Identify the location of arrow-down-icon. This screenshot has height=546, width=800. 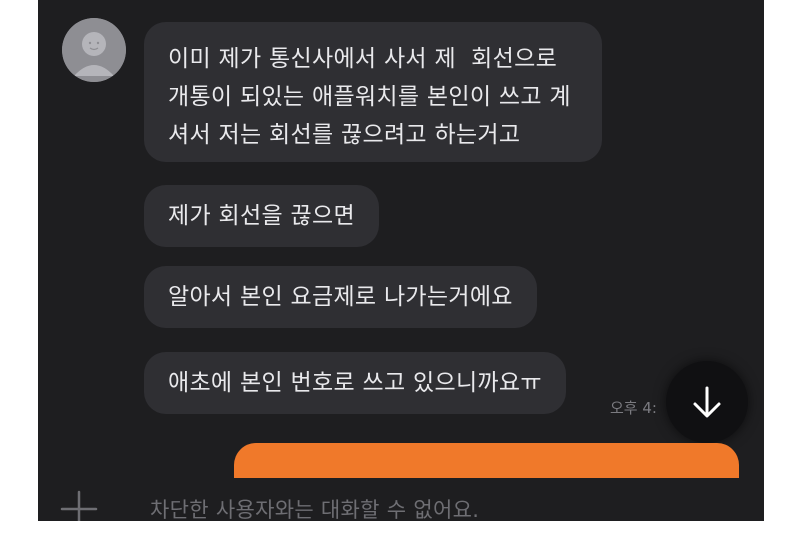
(707, 402).